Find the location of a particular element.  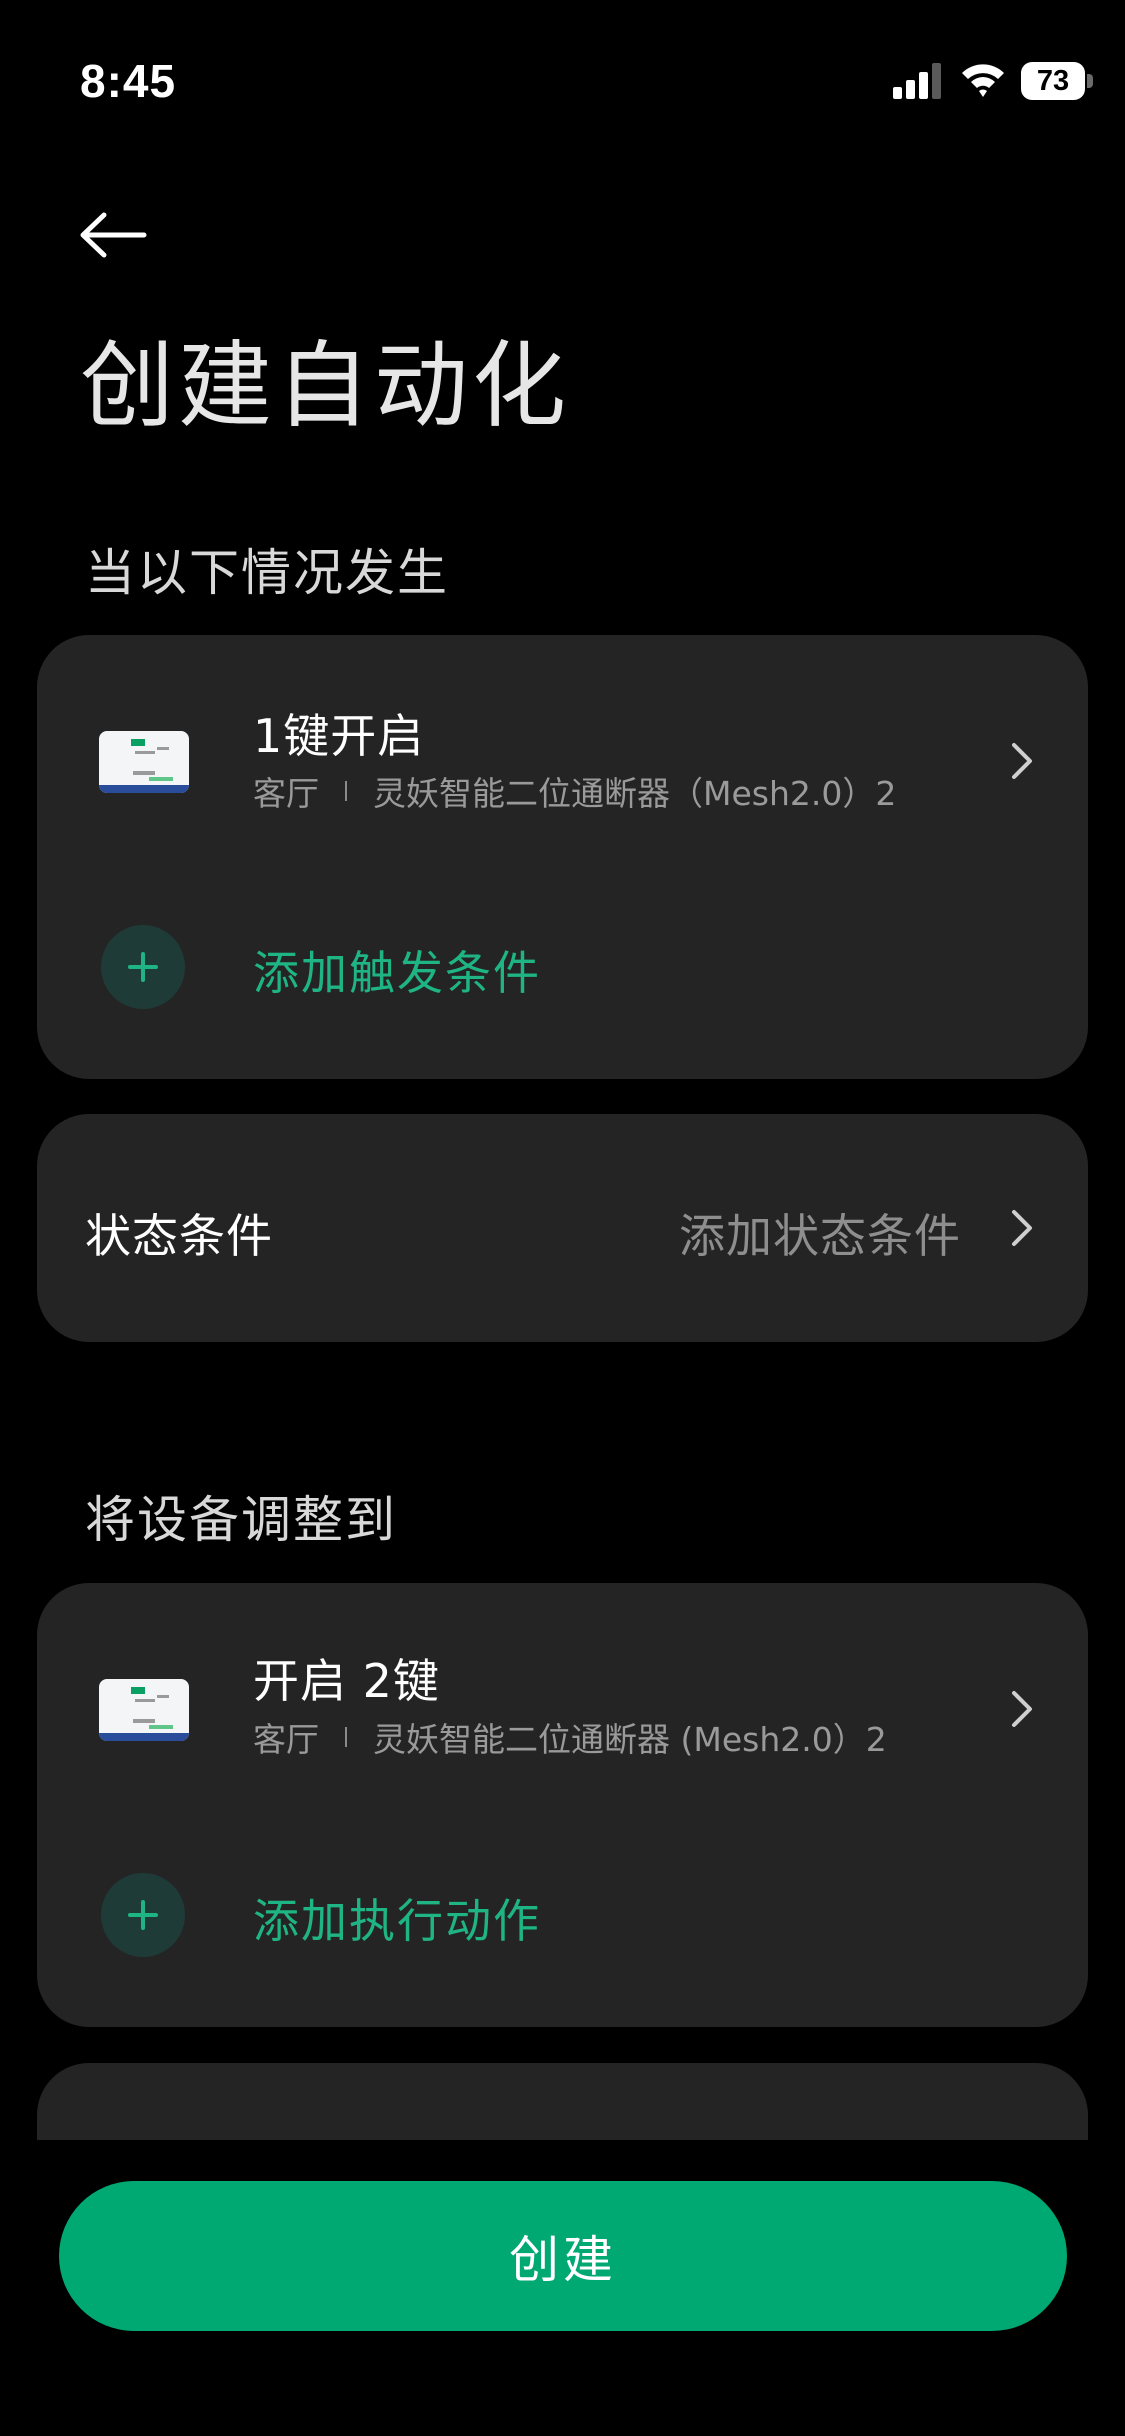

action-item-device: 灵妖智能二位通断器 (Mesh2.0）2 is located at coordinates (630, 1739).